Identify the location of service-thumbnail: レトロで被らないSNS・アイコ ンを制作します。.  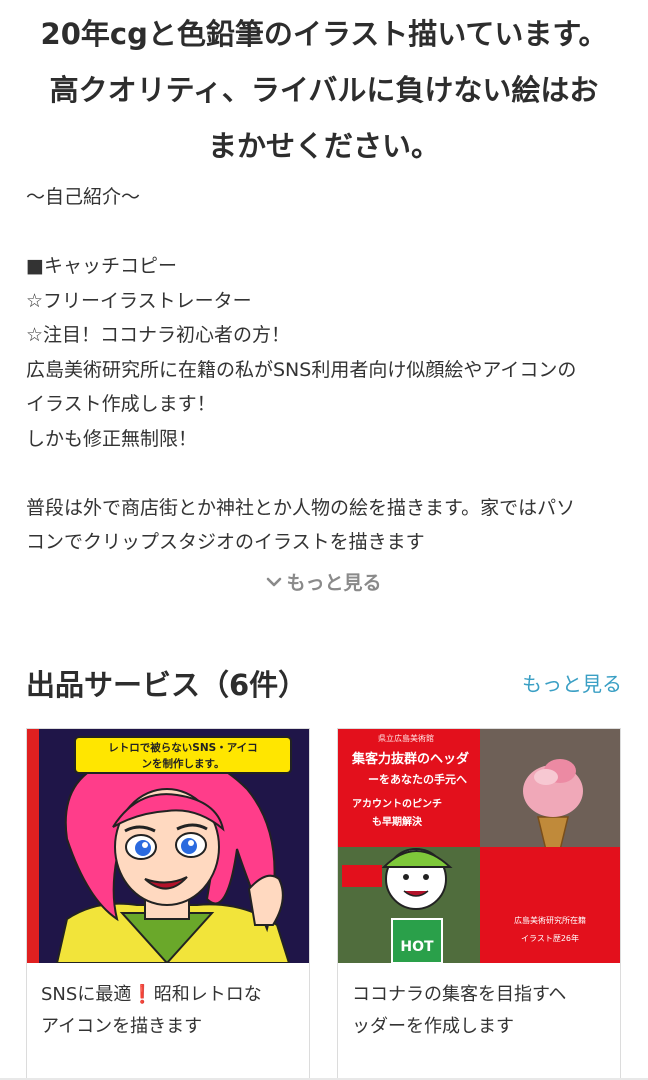
(168, 846).